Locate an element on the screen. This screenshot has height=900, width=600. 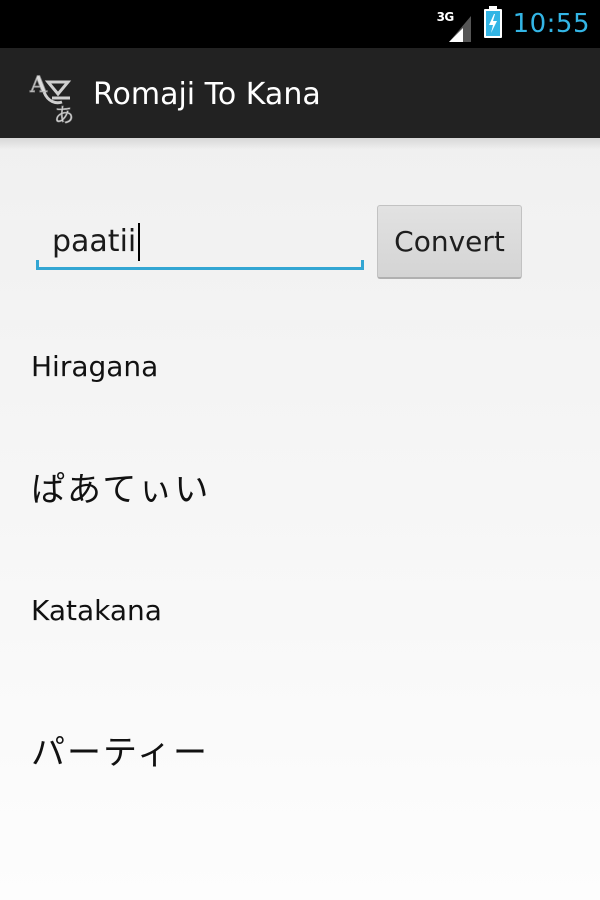
text-cursor is located at coordinates (139, 242).